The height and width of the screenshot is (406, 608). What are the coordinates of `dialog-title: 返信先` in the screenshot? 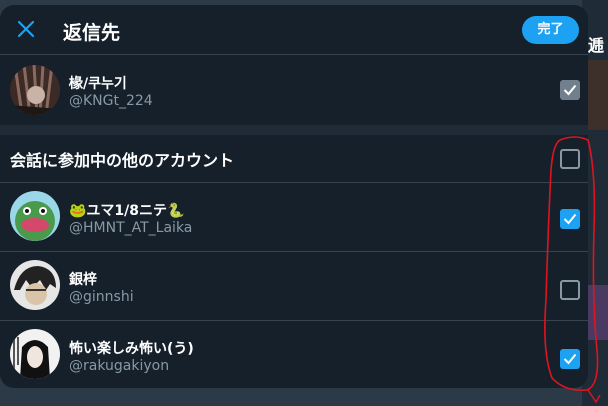 It's located at (92, 33).